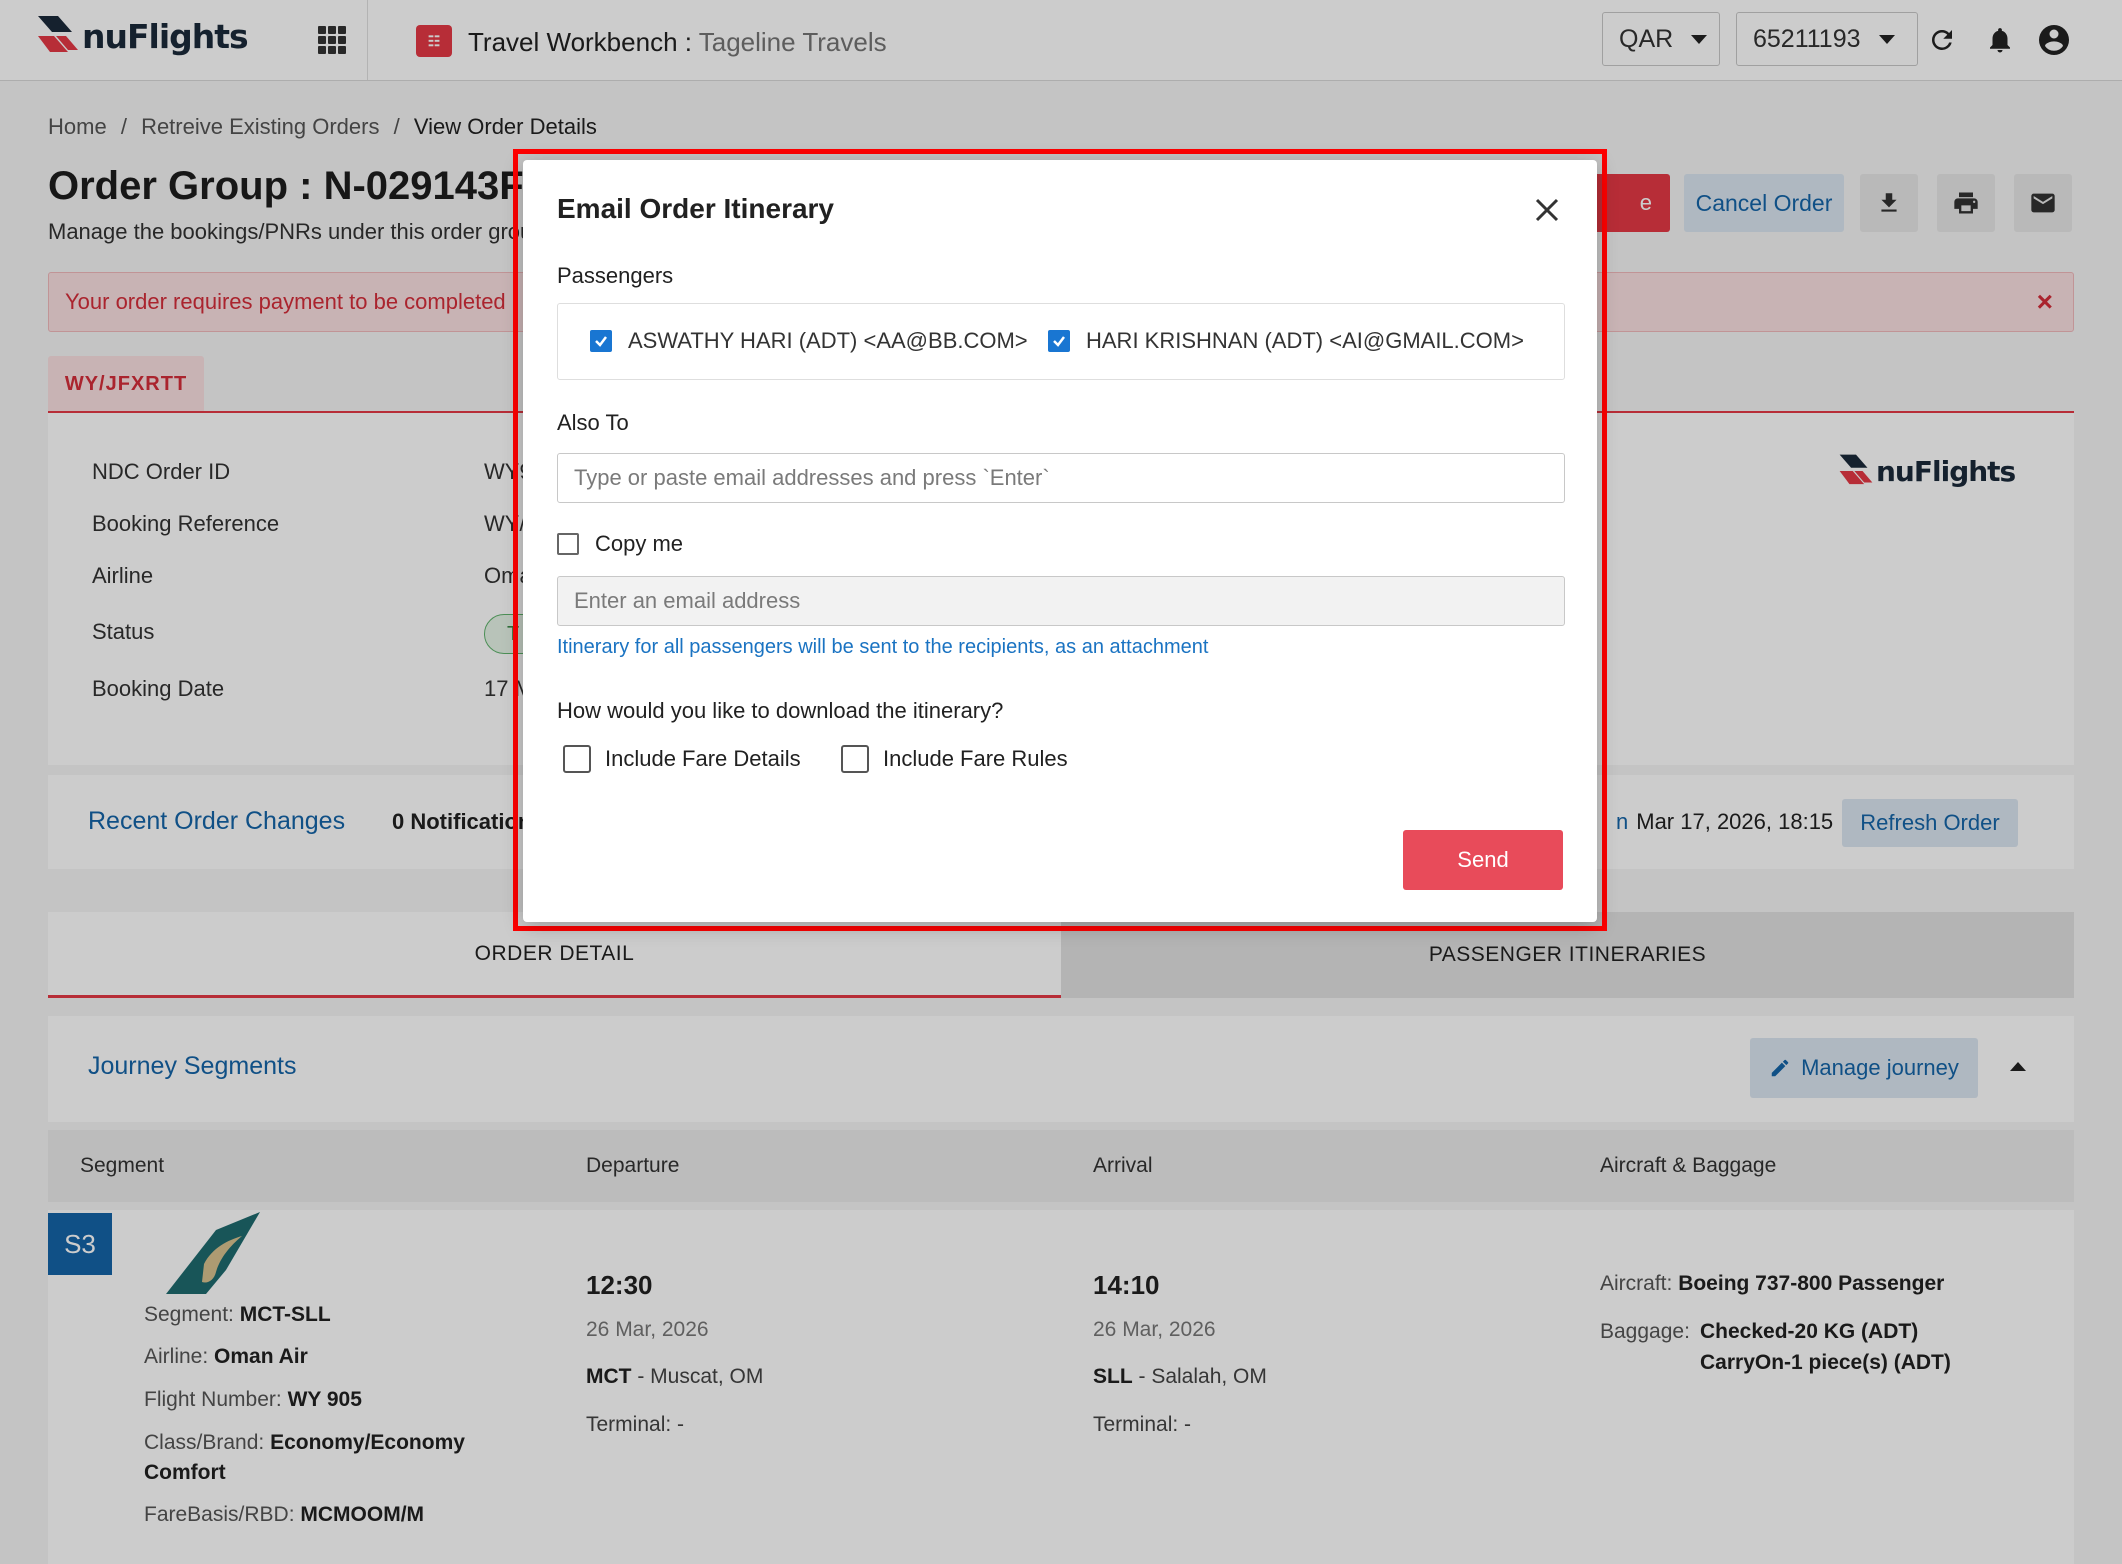 This screenshot has height=1564, width=2122. What do you see at coordinates (1305, 340) in the screenshot?
I see `passenger-name-2: HARI KRISHNAN (ADT) <AI@GMAIL.COM>` at bounding box center [1305, 340].